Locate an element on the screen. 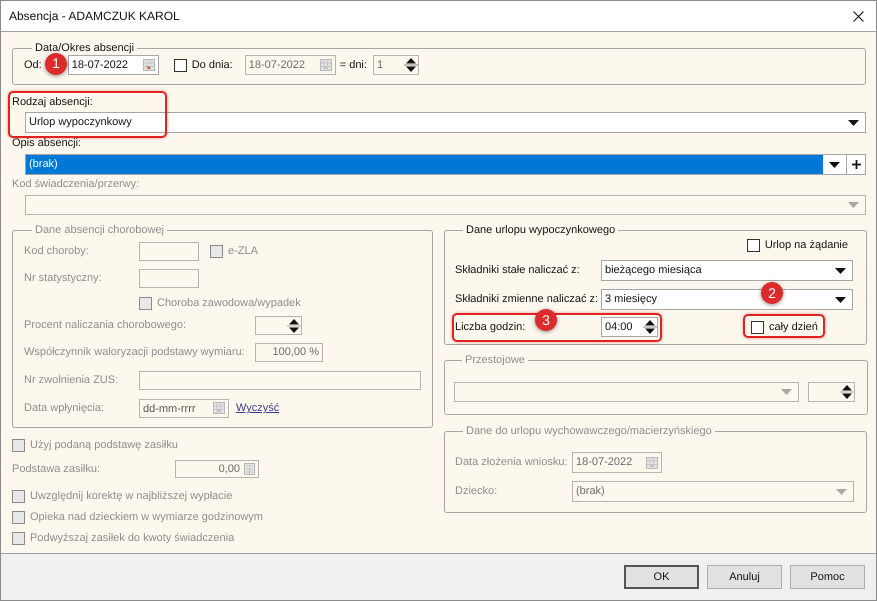 Image resolution: width=877 pixels, height=601 pixels. dropdown: (brak) is located at coordinates (436, 164).